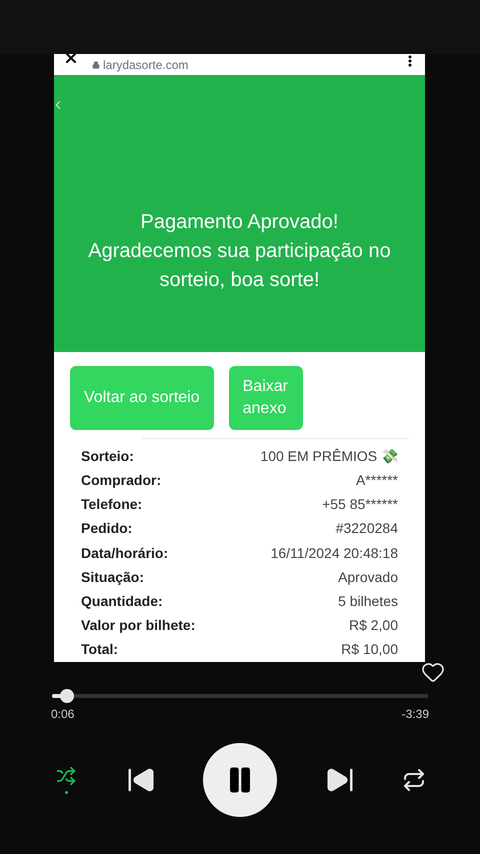  What do you see at coordinates (360, 504) in the screenshot?
I see `detail-value: +55 85******` at bounding box center [360, 504].